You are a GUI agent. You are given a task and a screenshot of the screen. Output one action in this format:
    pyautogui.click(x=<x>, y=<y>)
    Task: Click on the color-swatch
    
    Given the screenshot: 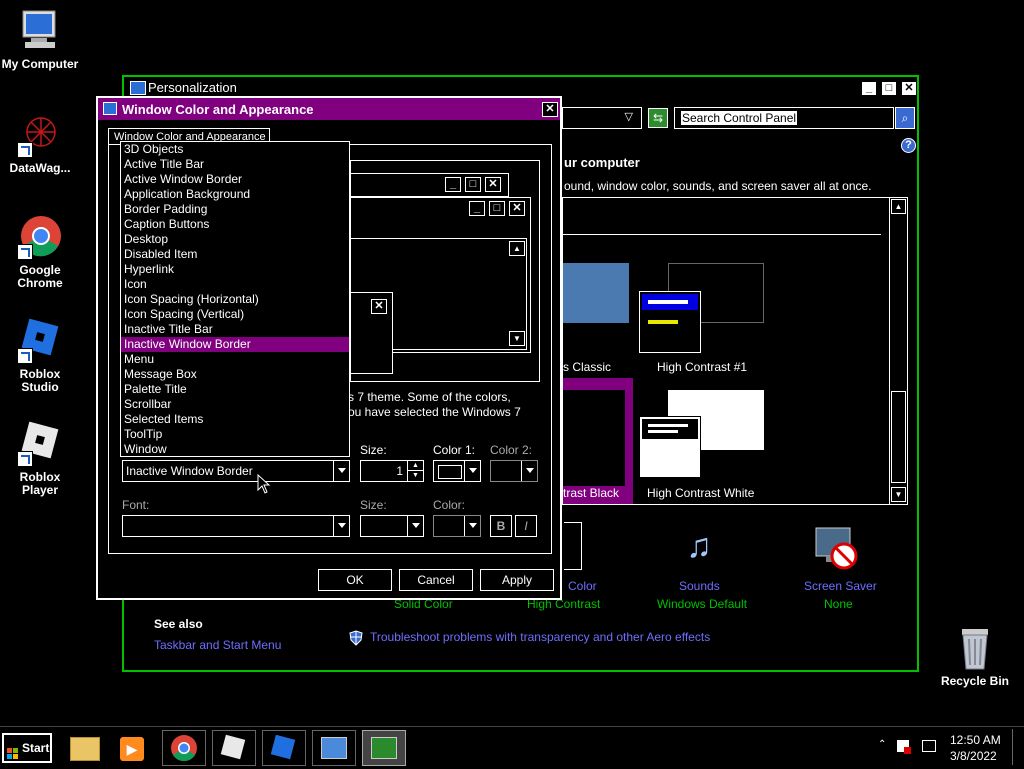 What is the action you would take?
    pyautogui.click(x=450, y=472)
    